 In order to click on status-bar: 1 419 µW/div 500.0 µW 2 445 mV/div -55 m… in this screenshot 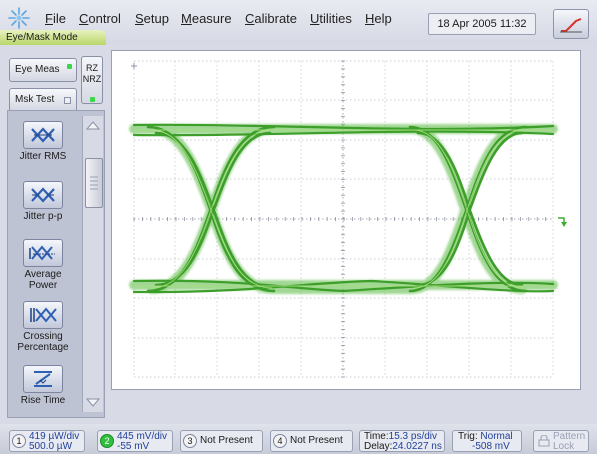, I will do `click(298, 439)`.